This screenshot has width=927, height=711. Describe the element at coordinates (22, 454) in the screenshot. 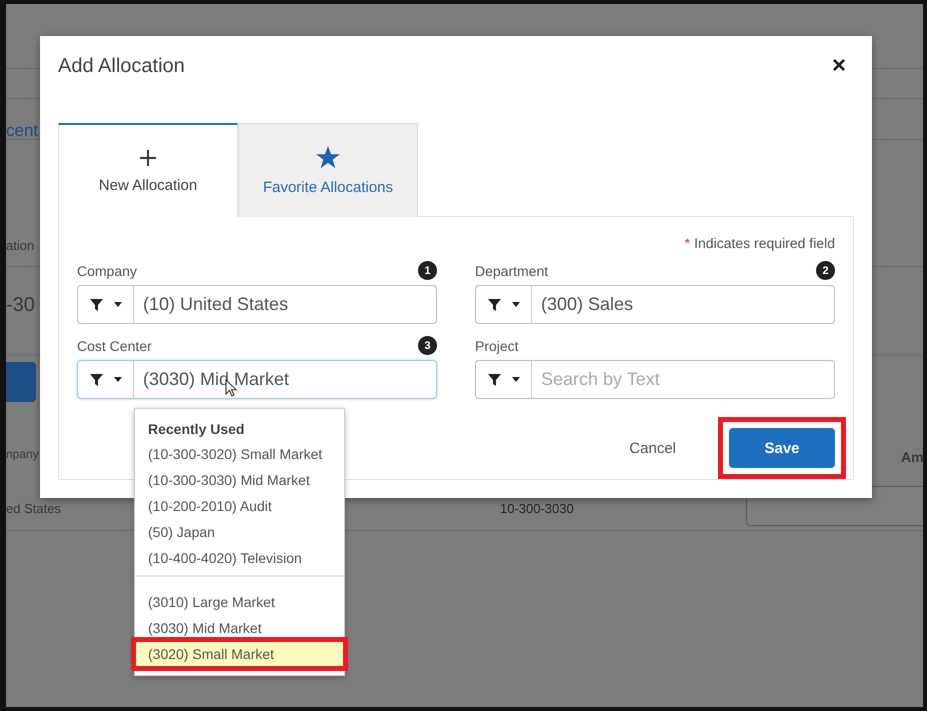

I see `column-header: npany` at that location.